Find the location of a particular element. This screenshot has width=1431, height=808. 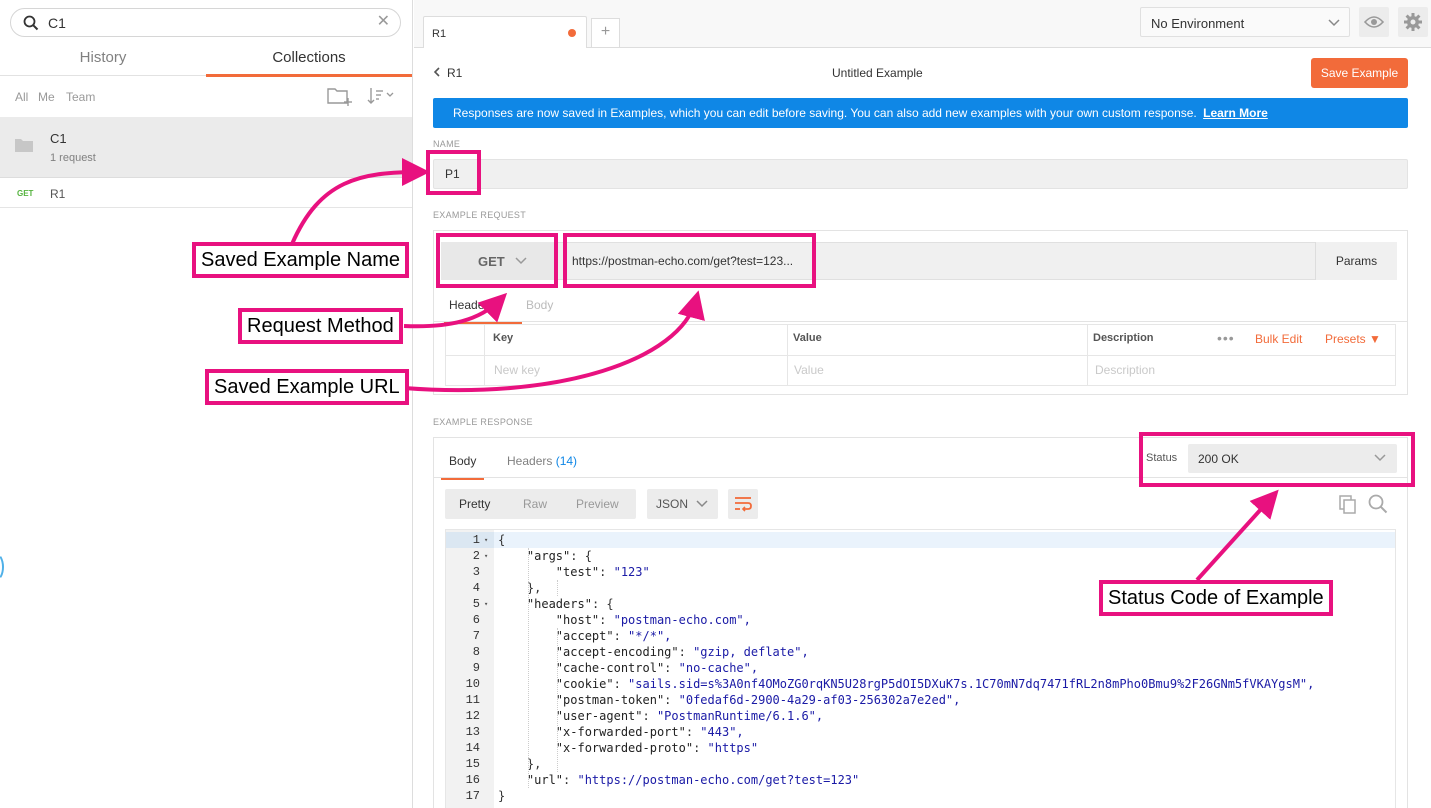

back-to-request-link: R1 is located at coordinates (447, 73).